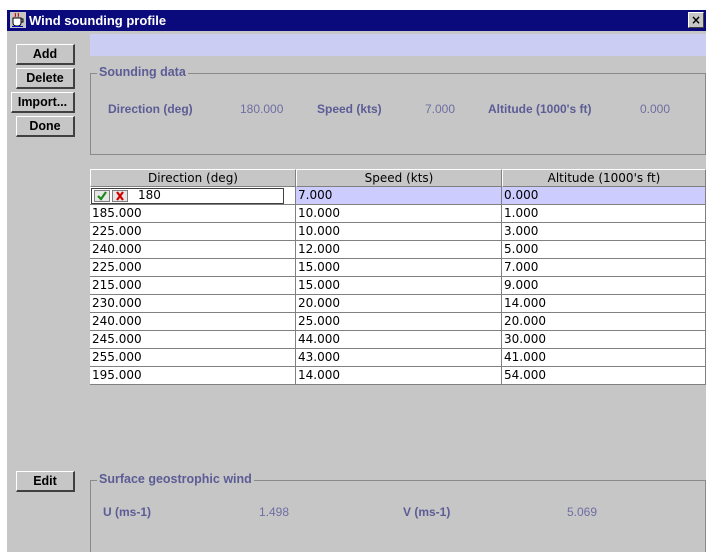  I want to click on table-cell-direction: 255.000, so click(193, 358).